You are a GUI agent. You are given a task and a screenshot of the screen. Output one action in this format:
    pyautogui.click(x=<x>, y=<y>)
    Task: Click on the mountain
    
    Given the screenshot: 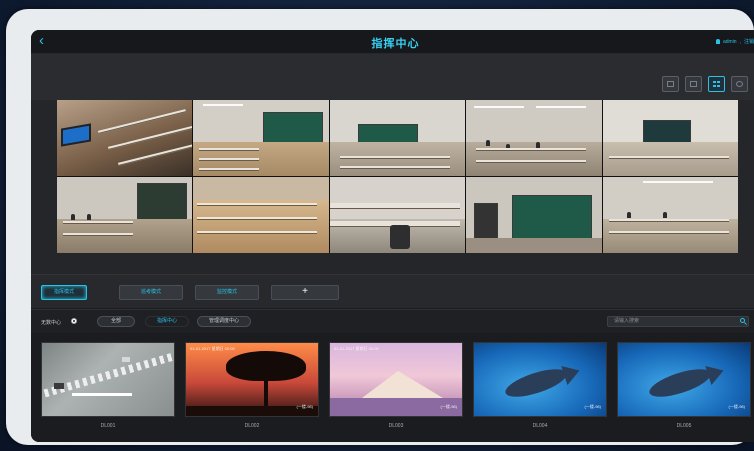 What is the action you would take?
    pyautogui.click(x=403, y=386)
    